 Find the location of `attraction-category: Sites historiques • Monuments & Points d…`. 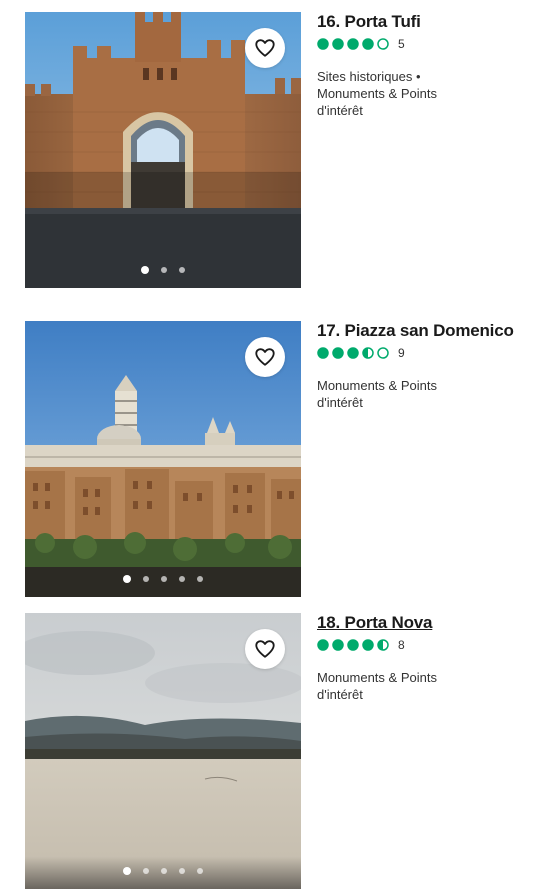

attraction-category: Sites historiques • Monuments & Points d… is located at coordinates (422, 93).